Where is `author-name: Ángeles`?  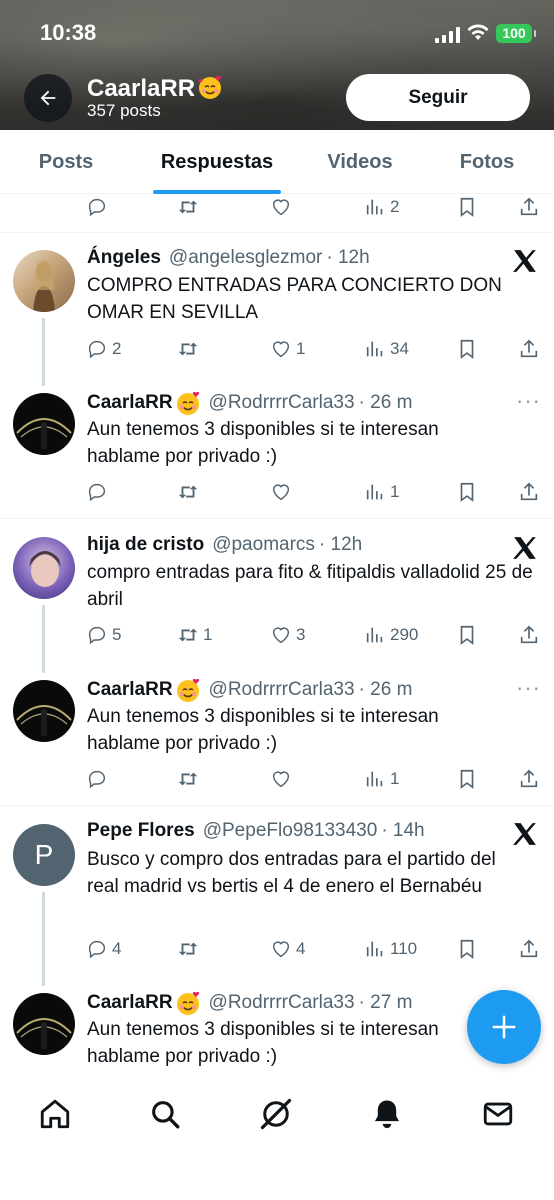 author-name: Ángeles is located at coordinates (124, 258).